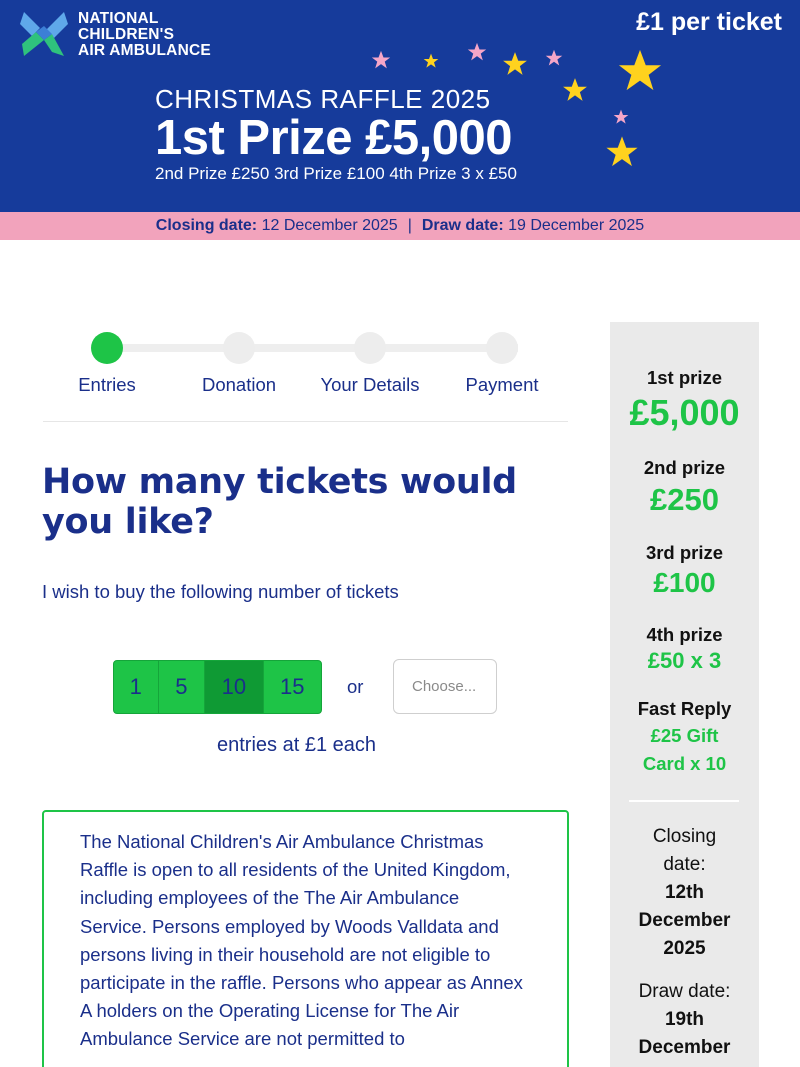  What do you see at coordinates (144, 50) in the screenshot?
I see `logo-line-3: AIR AMBULANCE` at bounding box center [144, 50].